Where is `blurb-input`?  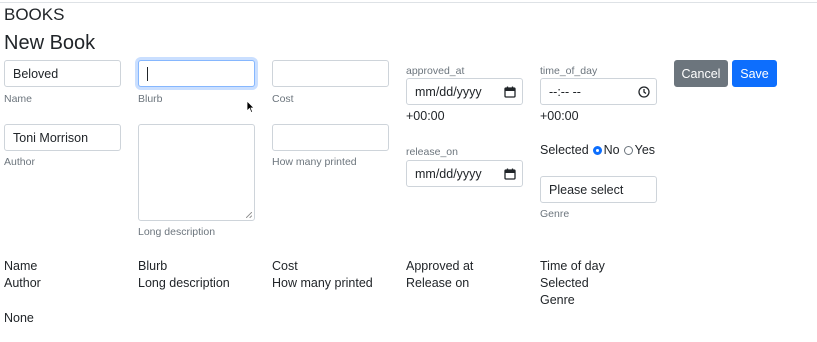 blurb-input is located at coordinates (196, 73).